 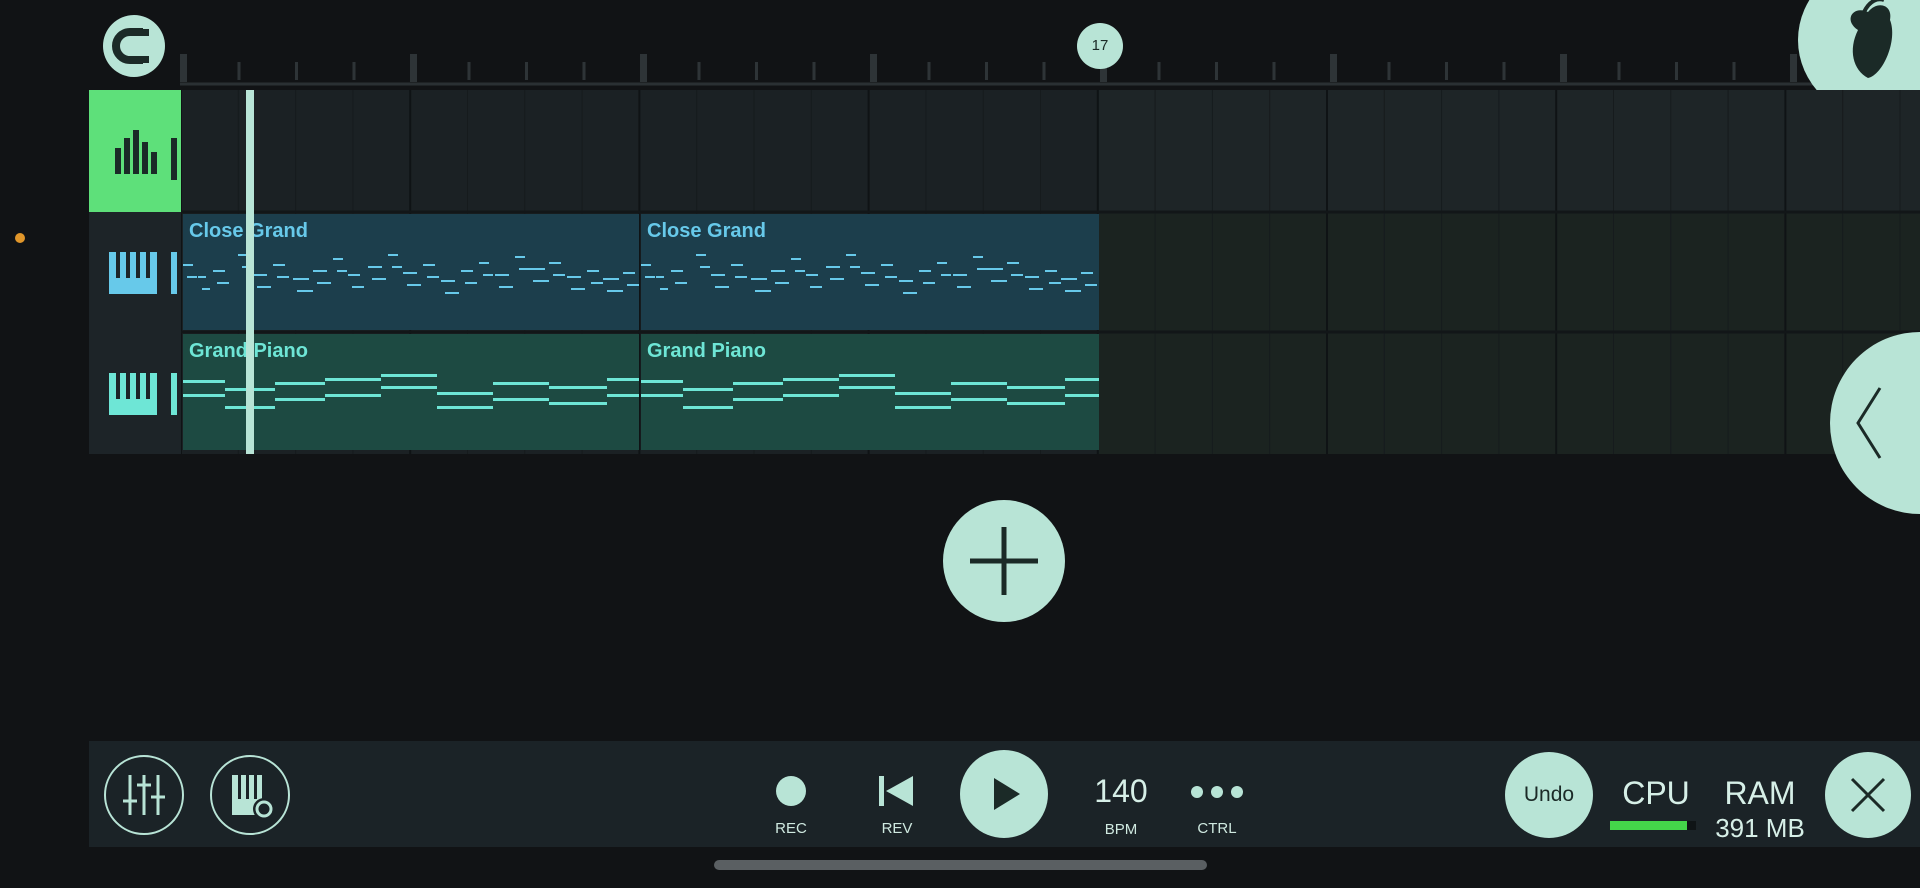 What do you see at coordinates (897, 791) in the screenshot?
I see `rewind-icon` at bounding box center [897, 791].